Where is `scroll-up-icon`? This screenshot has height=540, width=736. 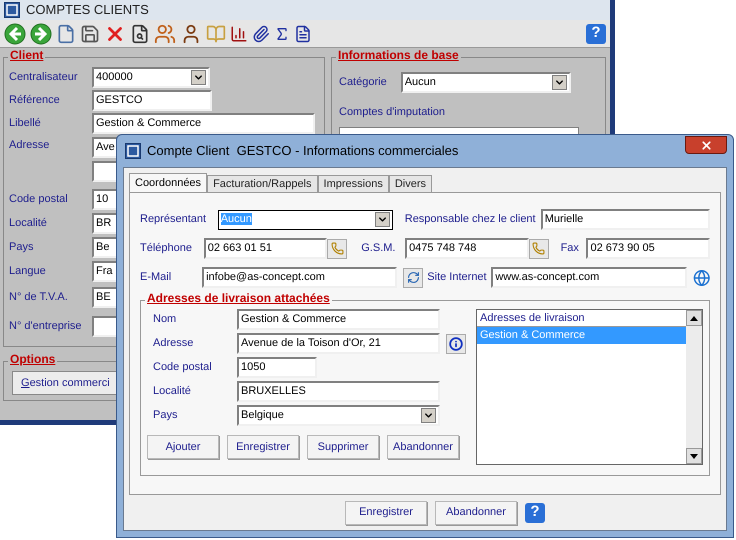 scroll-up-icon is located at coordinates (694, 318).